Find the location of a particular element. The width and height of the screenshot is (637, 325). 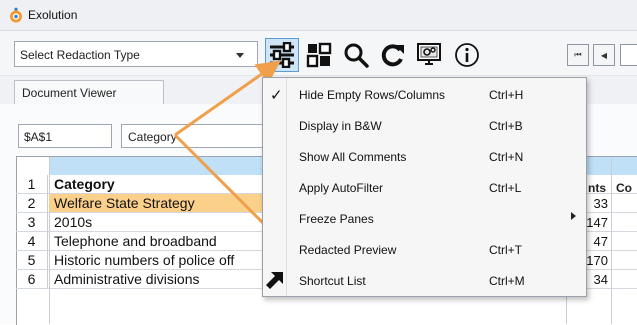

settings-sliders-button is located at coordinates (282, 55).